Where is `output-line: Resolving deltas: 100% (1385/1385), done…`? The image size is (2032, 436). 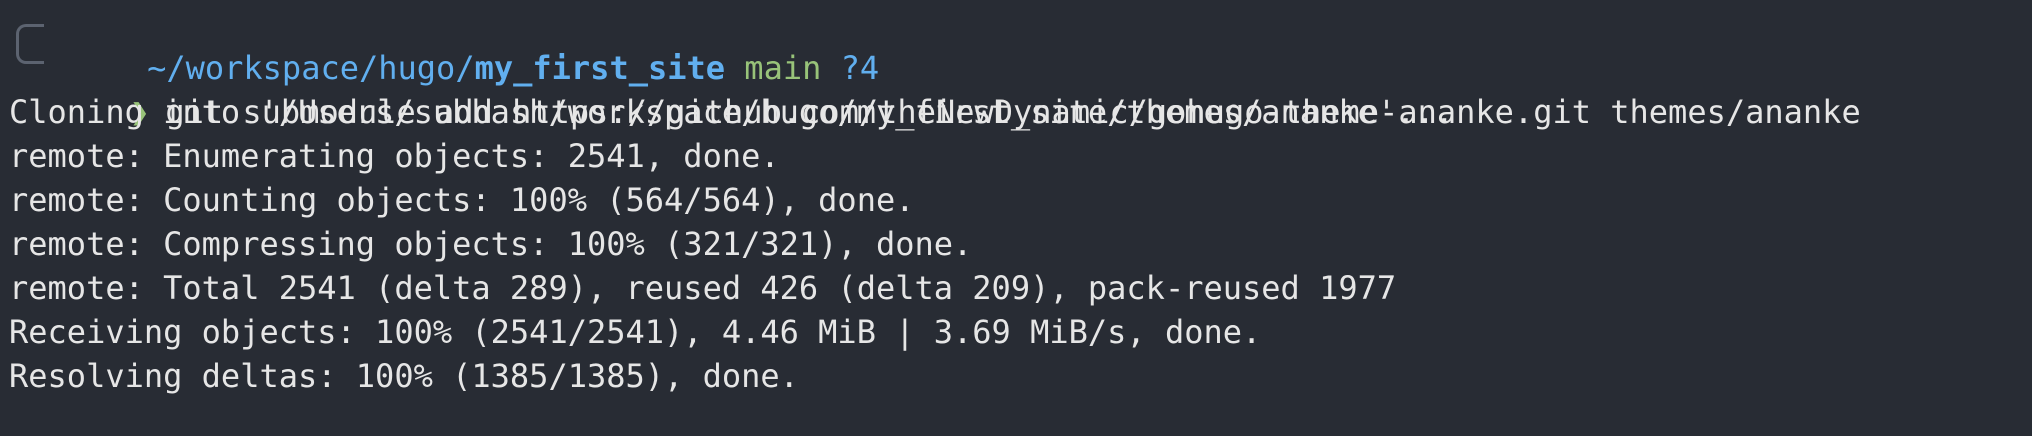
output-line: Resolving deltas: 100% (1385/1385), done… is located at coordinates (404, 376).